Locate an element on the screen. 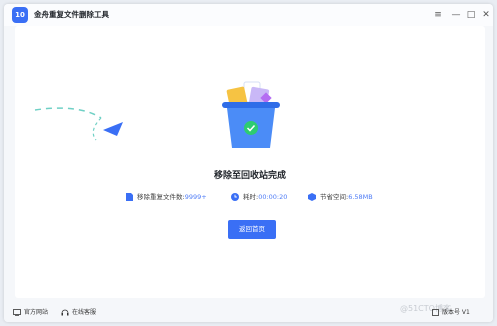 This screenshot has width=497, height=326. stat-label: 耗时: is located at coordinates (251, 197).